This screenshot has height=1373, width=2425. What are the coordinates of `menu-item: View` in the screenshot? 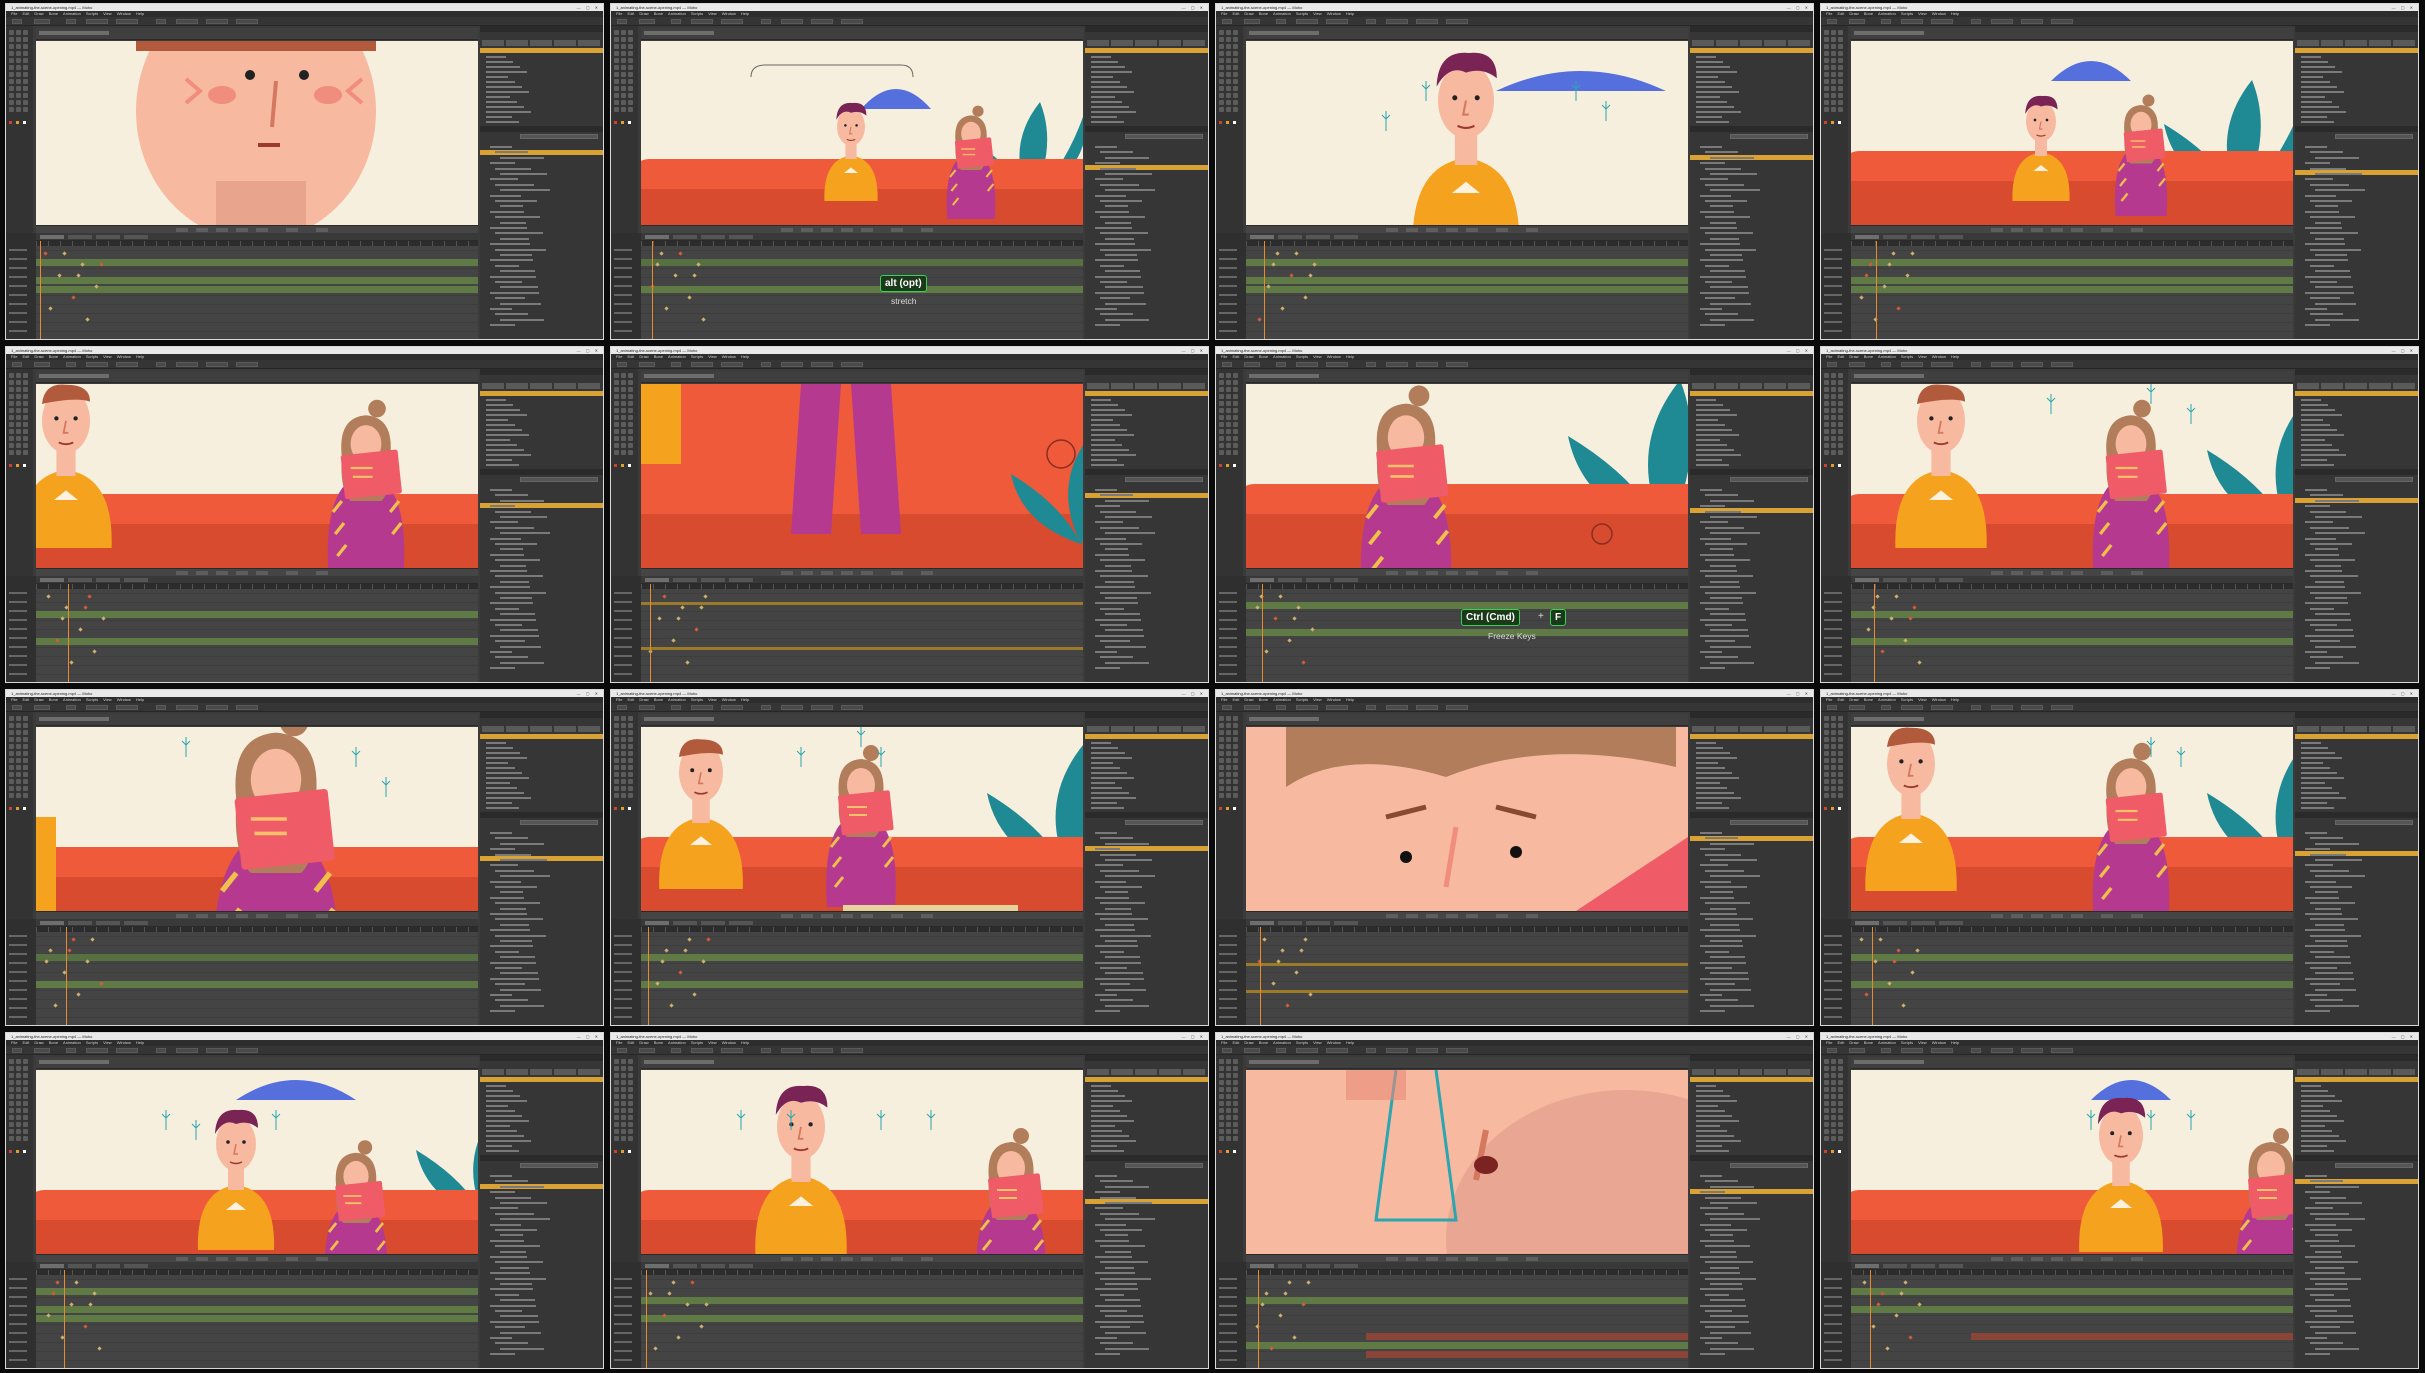 It's located at (1922, 1042).